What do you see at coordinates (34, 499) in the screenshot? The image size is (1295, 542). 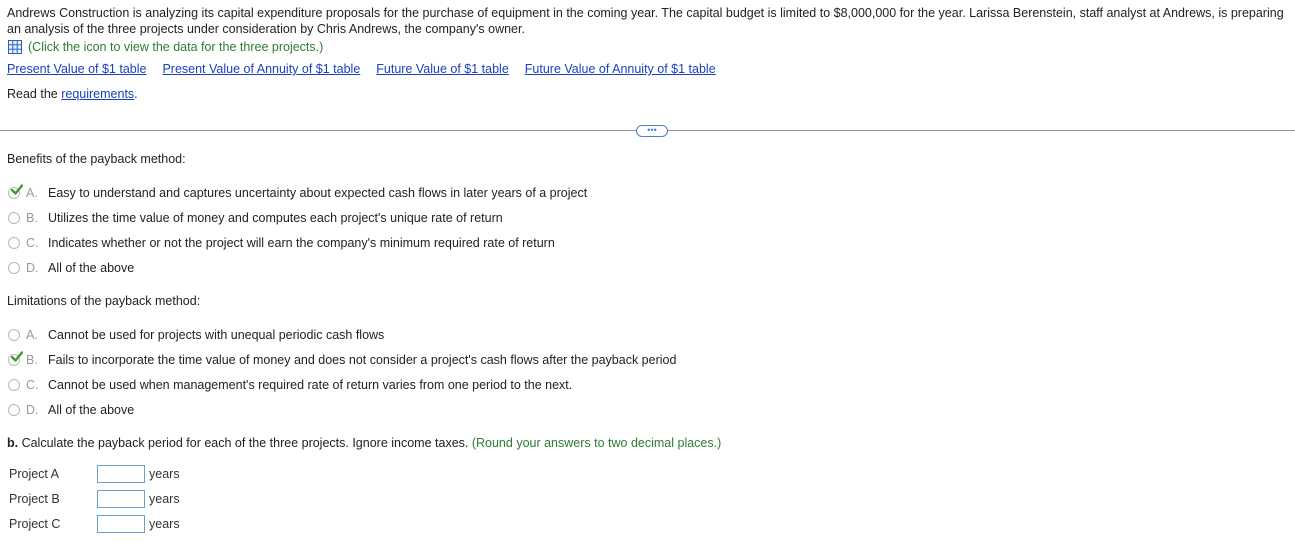 I see `project-b-label: Project B` at bounding box center [34, 499].